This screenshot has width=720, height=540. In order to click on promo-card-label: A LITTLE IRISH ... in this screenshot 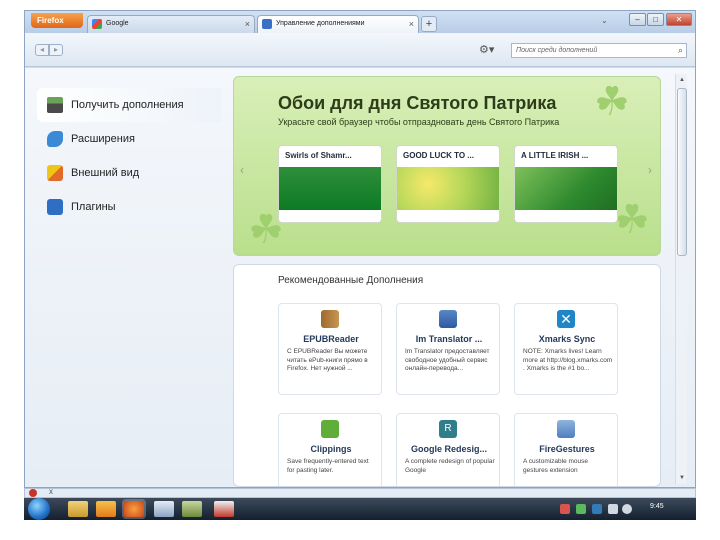, I will do `click(555, 155)`.